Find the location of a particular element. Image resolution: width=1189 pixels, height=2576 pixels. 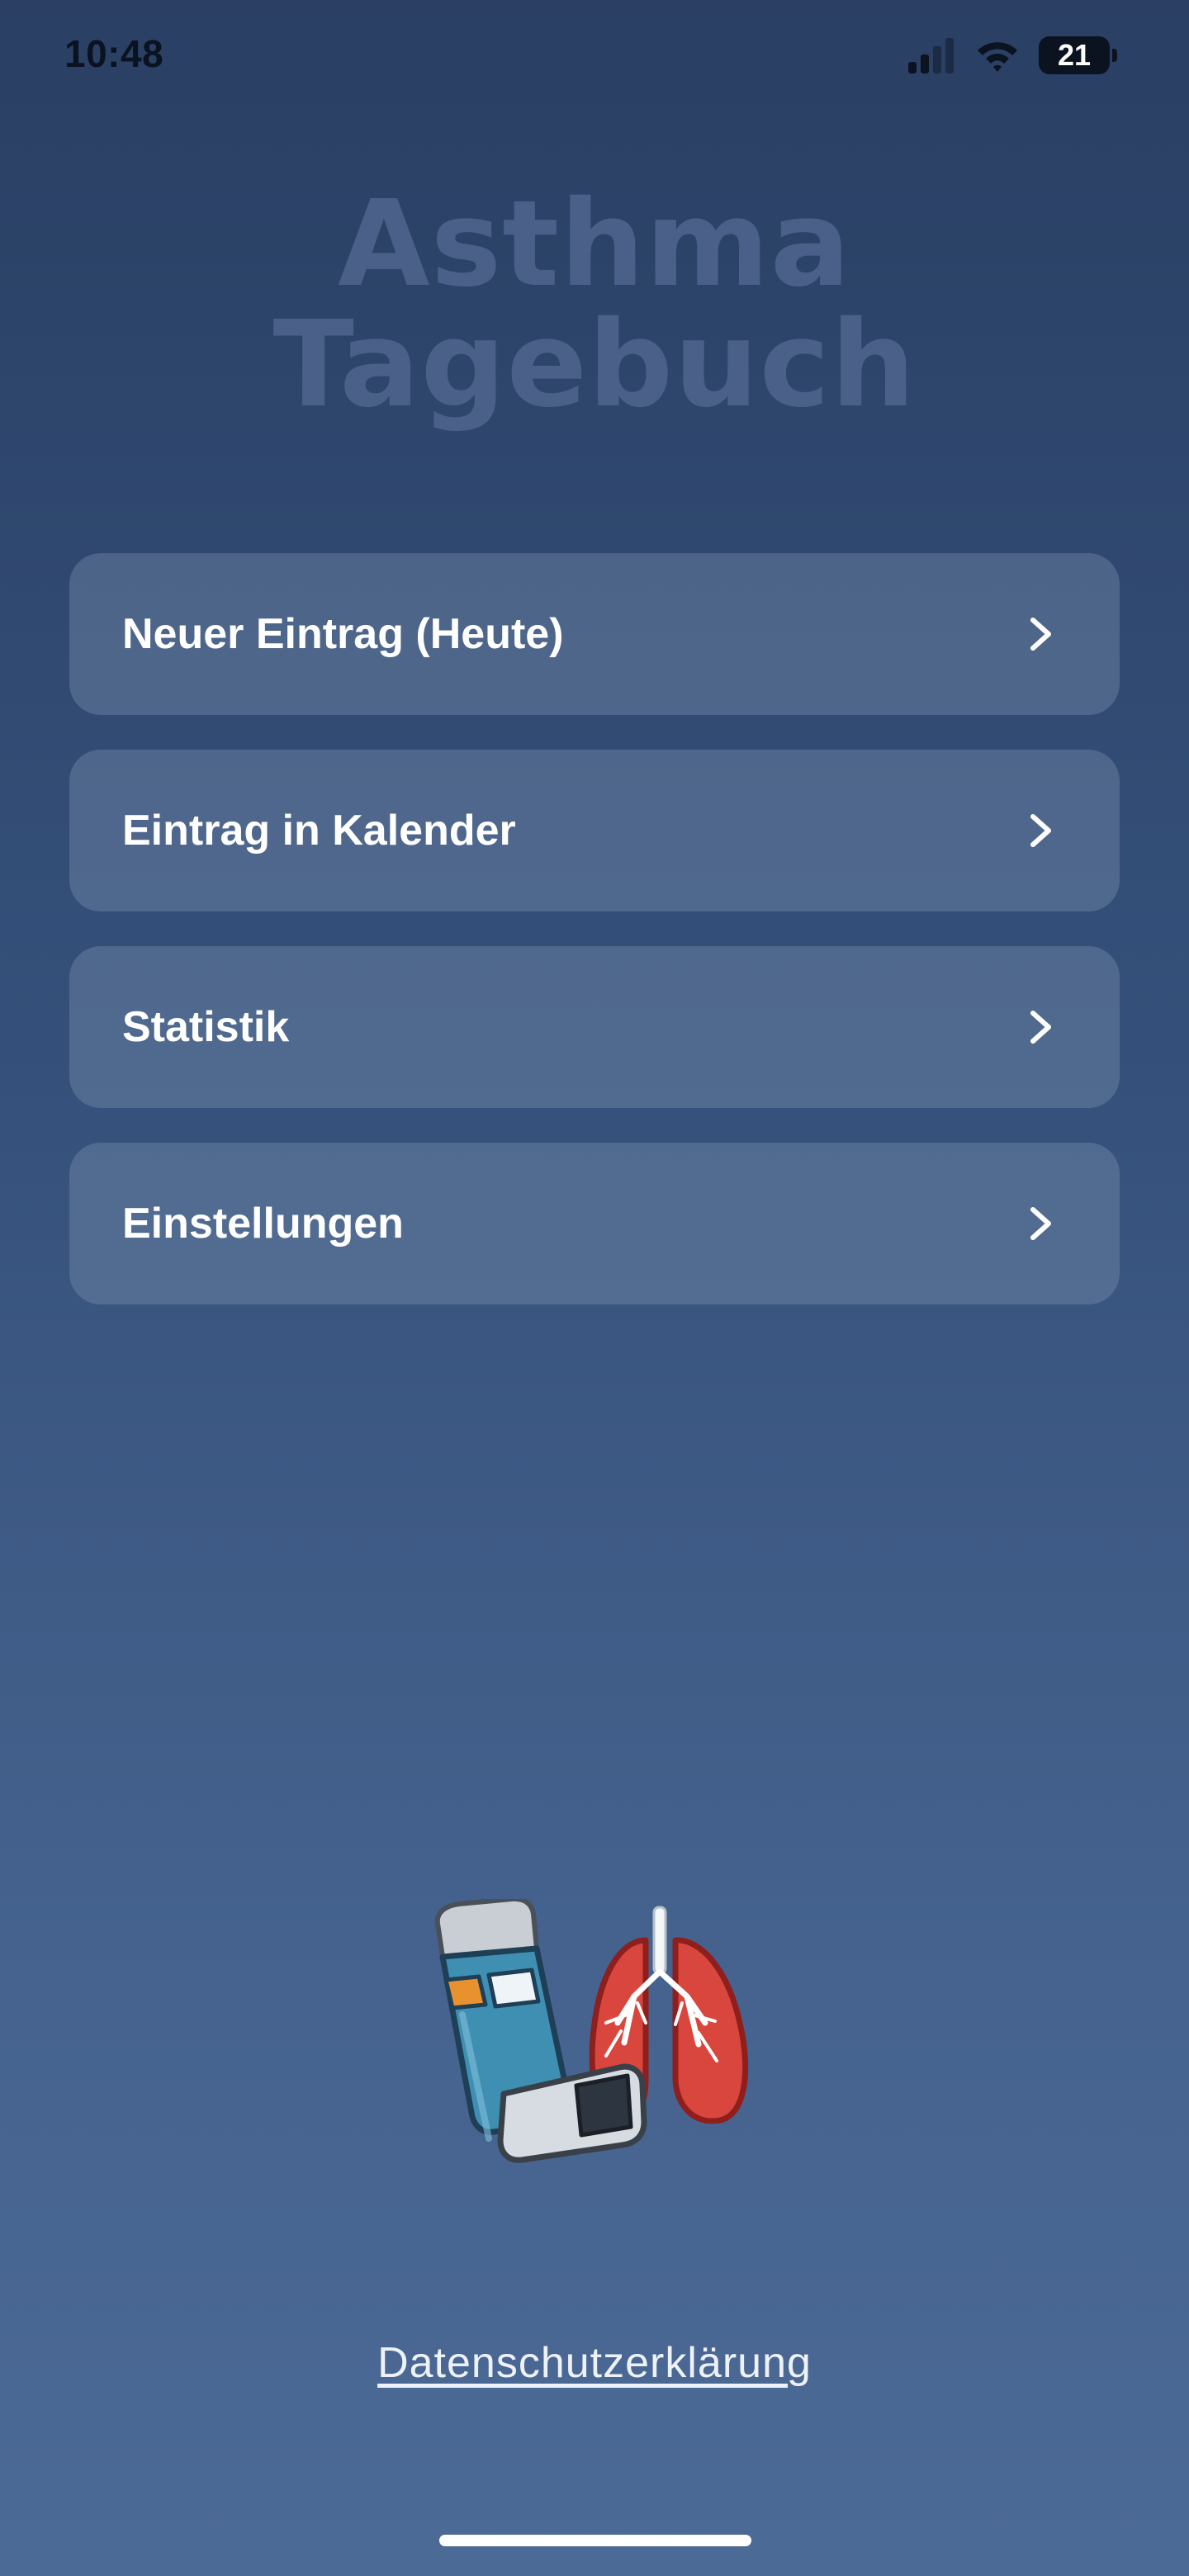

app-title-line-2: Tagebuch is located at coordinates (594, 364).